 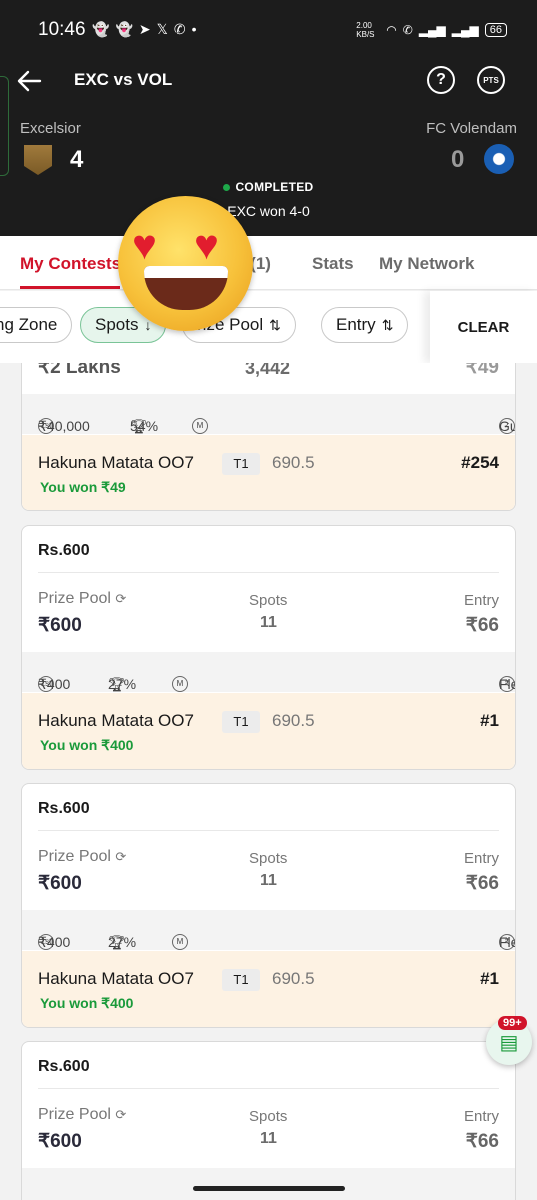 What do you see at coordinates (117, 324) in the screenshot?
I see `chip-label: Spots` at bounding box center [117, 324].